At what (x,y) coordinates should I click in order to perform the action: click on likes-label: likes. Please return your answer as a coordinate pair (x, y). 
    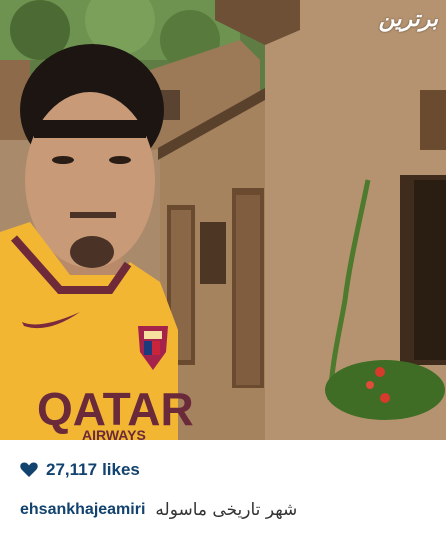
    Looking at the image, I should click on (121, 469).